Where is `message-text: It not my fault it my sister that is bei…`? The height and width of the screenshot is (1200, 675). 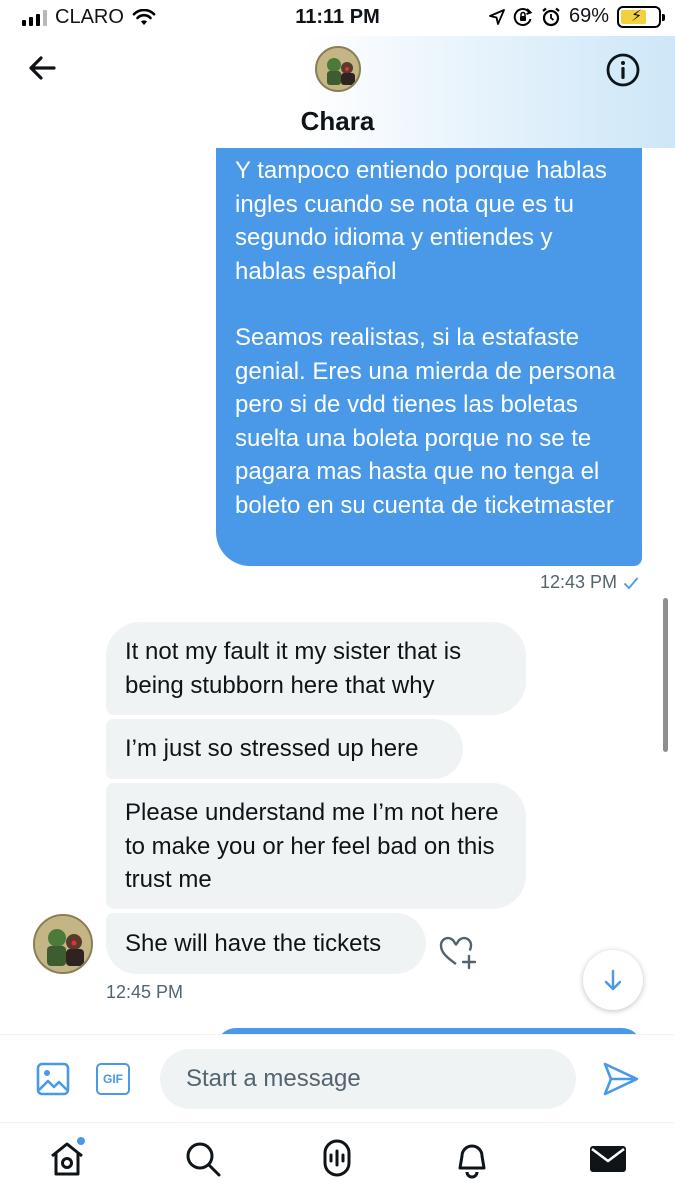
message-text: It not my fault it my sister that is bei… is located at coordinates (293, 668).